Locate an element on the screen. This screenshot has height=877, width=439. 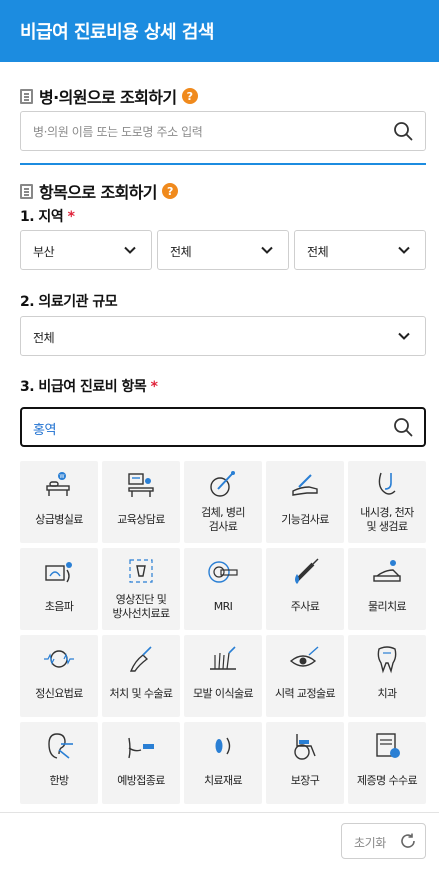
hospital-search-placeholder: 병·의원 이름 또는 도로명 주소 입력 is located at coordinates (118, 132).